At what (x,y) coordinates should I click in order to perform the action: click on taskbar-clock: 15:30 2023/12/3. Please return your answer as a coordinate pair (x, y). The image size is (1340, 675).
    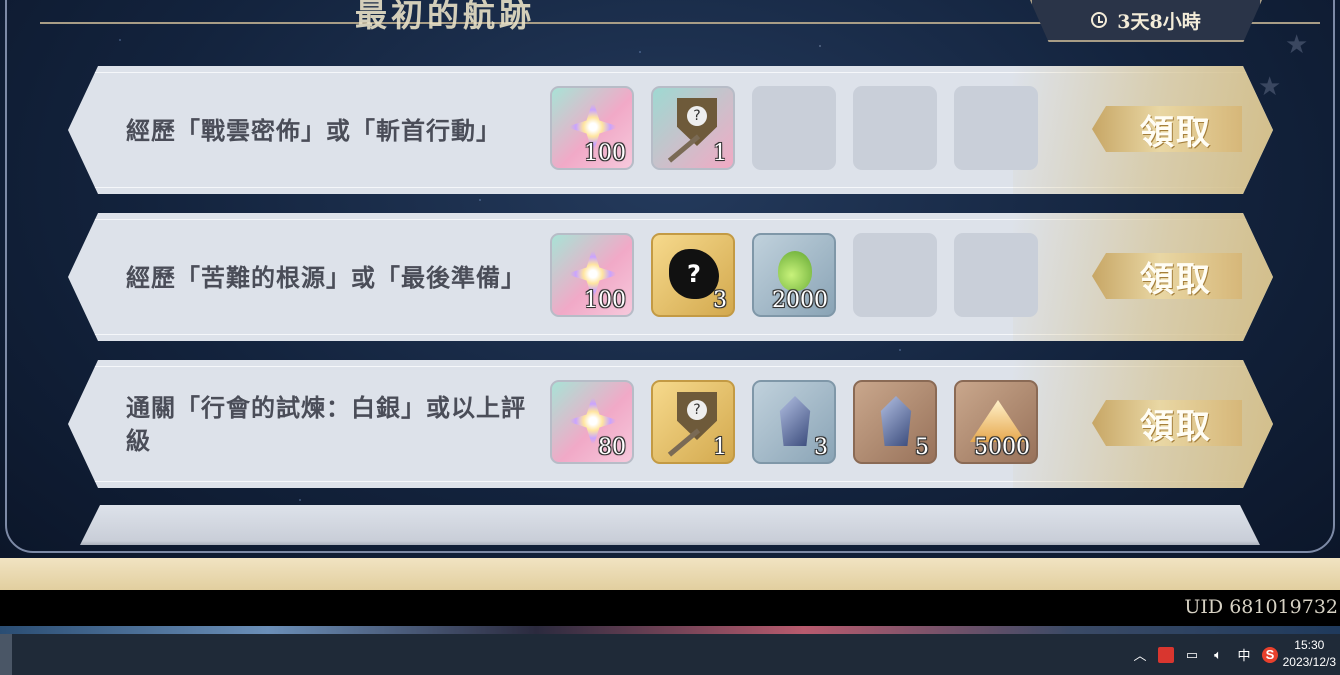
    Looking at the image, I should click on (1309, 654).